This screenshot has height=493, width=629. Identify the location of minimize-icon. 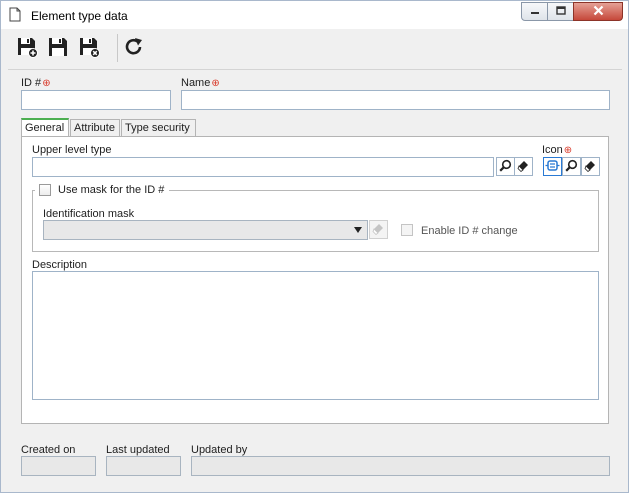
(535, 12).